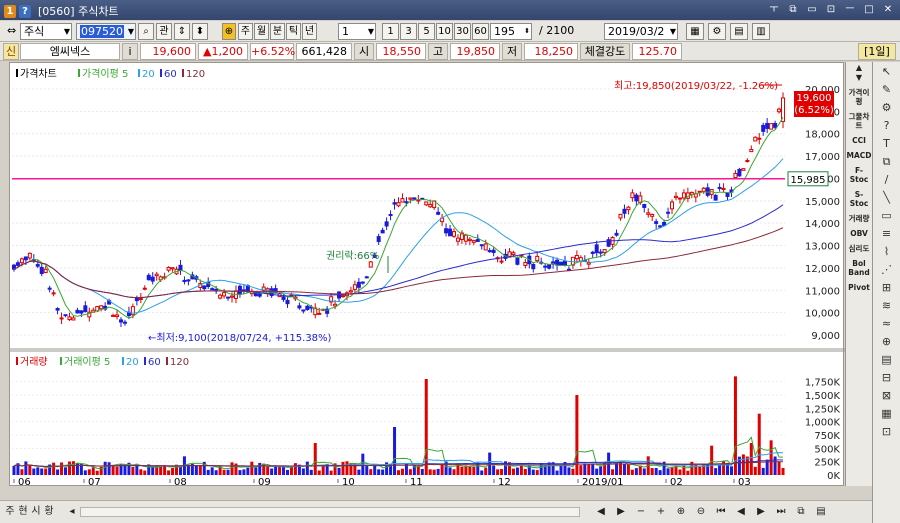 The width and height of the screenshot is (900, 523). Describe the element at coordinates (182, 31) in the screenshot. I see `up-down-icon: ⇕` at that location.